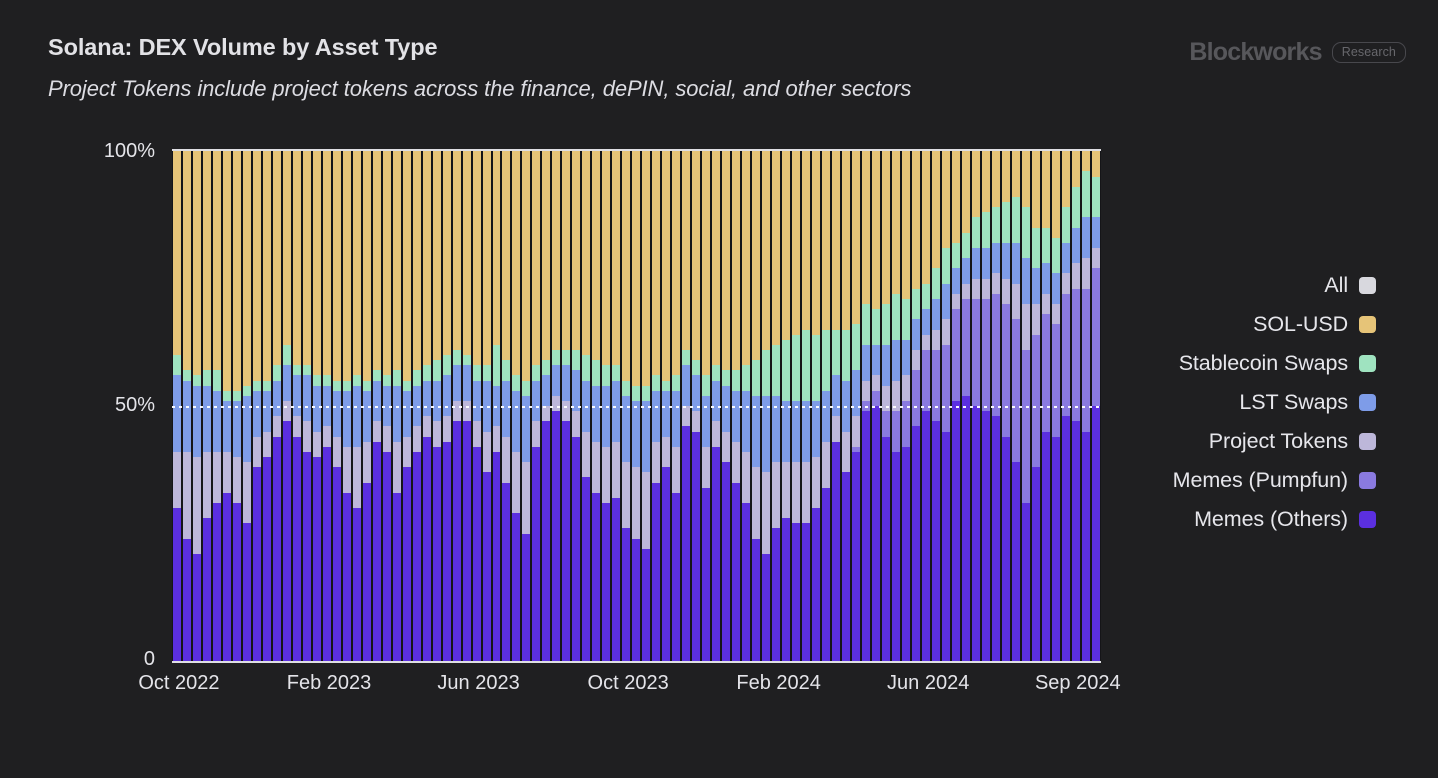 The height and width of the screenshot is (778, 1438). What do you see at coordinates (1292, 441) in the screenshot?
I see `legend-item-project-tokens: Project Tokens` at bounding box center [1292, 441].